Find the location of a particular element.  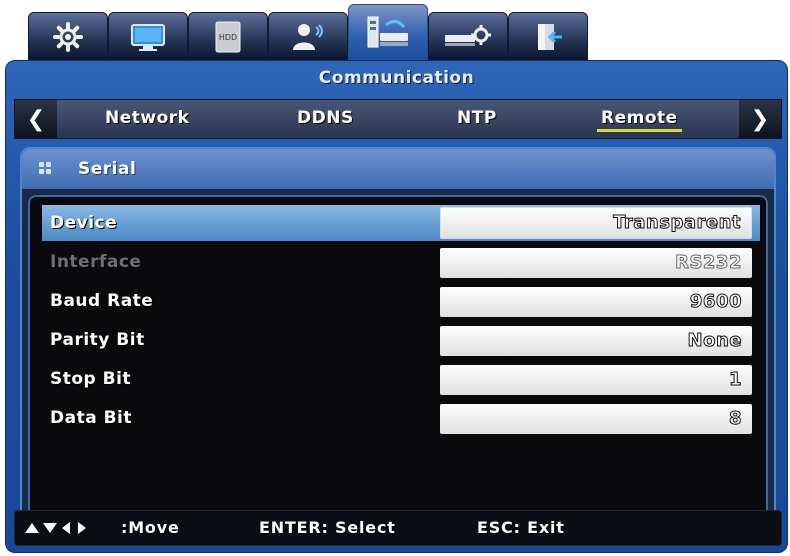

move-hint: :Move is located at coordinates (150, 527).